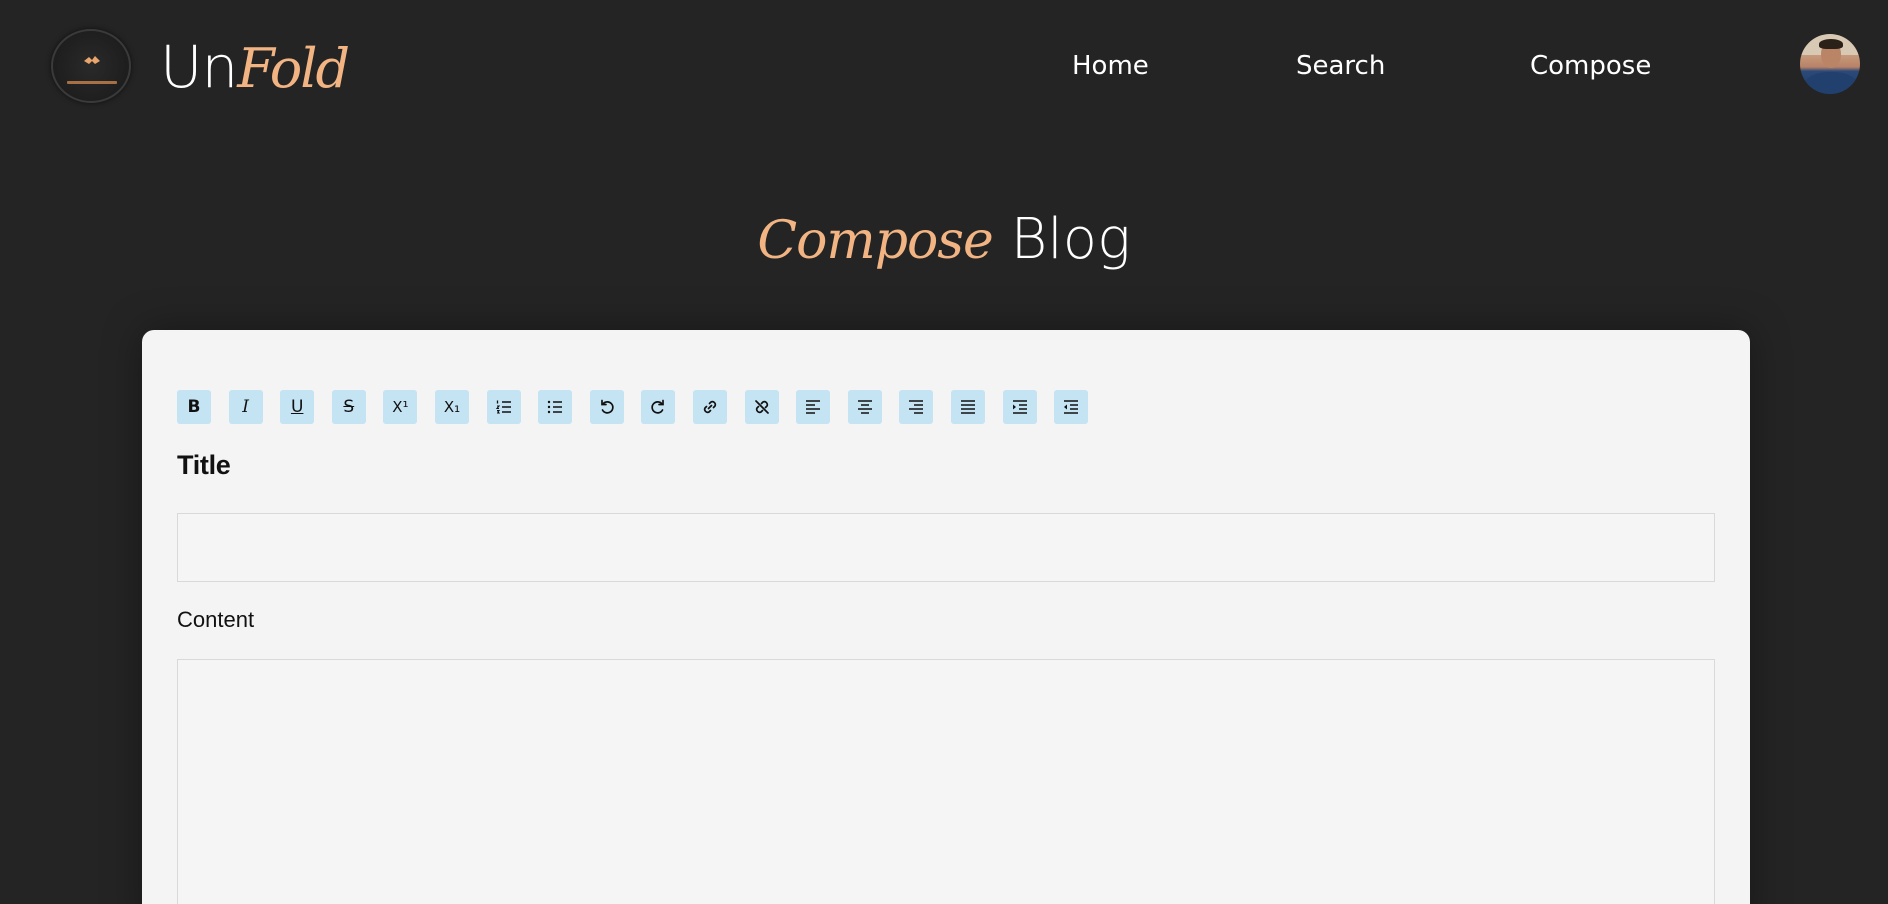  Describe the element at coordinates (1061, 239) in the screenshot. I see `page-title-rest: Blog` at that location.